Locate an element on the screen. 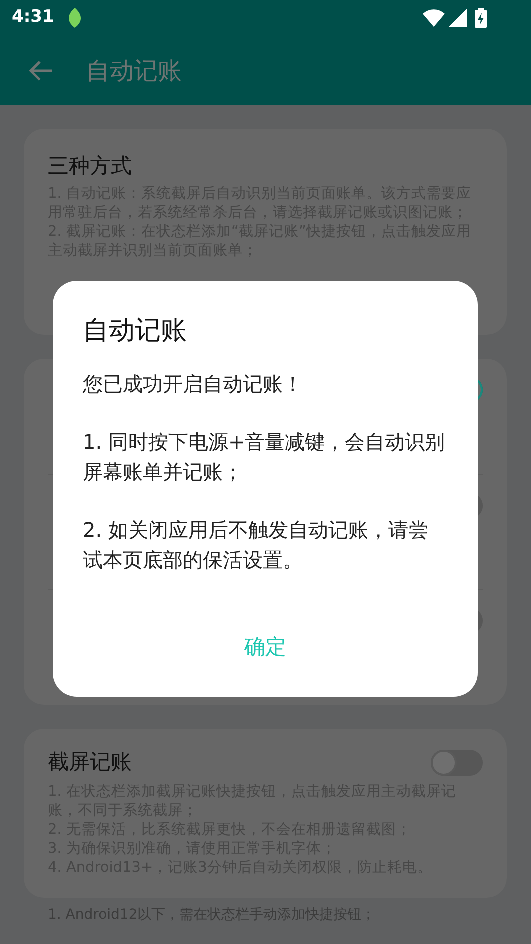 The image size is (531, 944). dialog-message: 2. 如关闭应用后不触发自动记账，请尝试本页底部的保活设置。 is located at coordinates (256, 545).